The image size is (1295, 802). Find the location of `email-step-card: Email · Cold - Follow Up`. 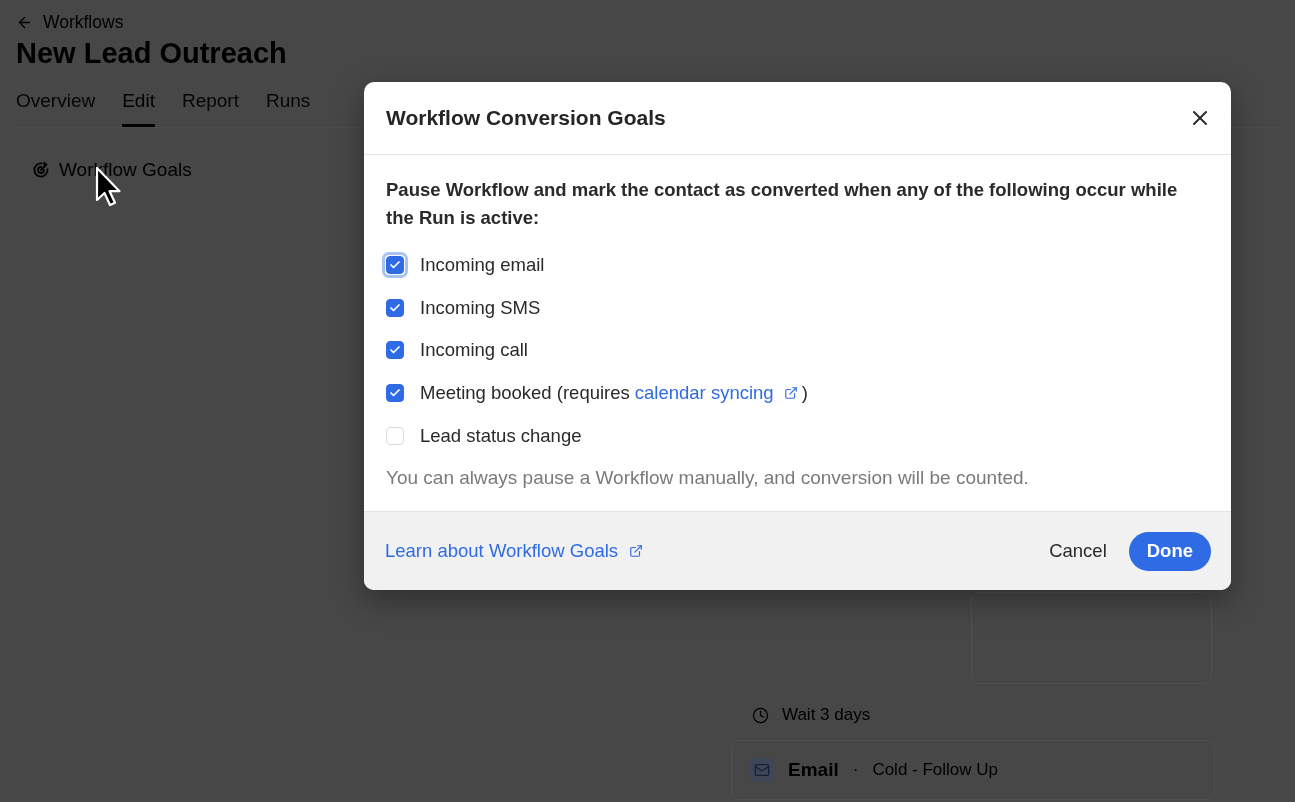

email-step-card: Email · Cold - Follow Up is located at coordinates (973, 770).